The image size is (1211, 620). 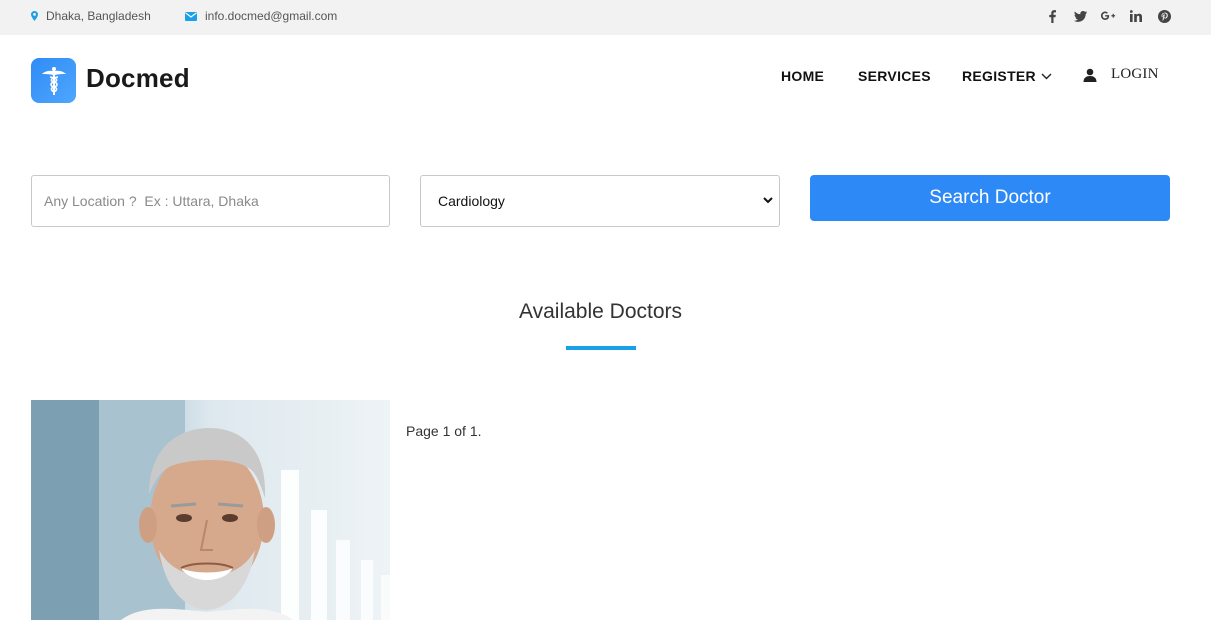 What do you see at coordinates (98, 16) in the screenshot?
I see `location-text: Dhaka, Bangladesh` at bounding box center [98, 16].